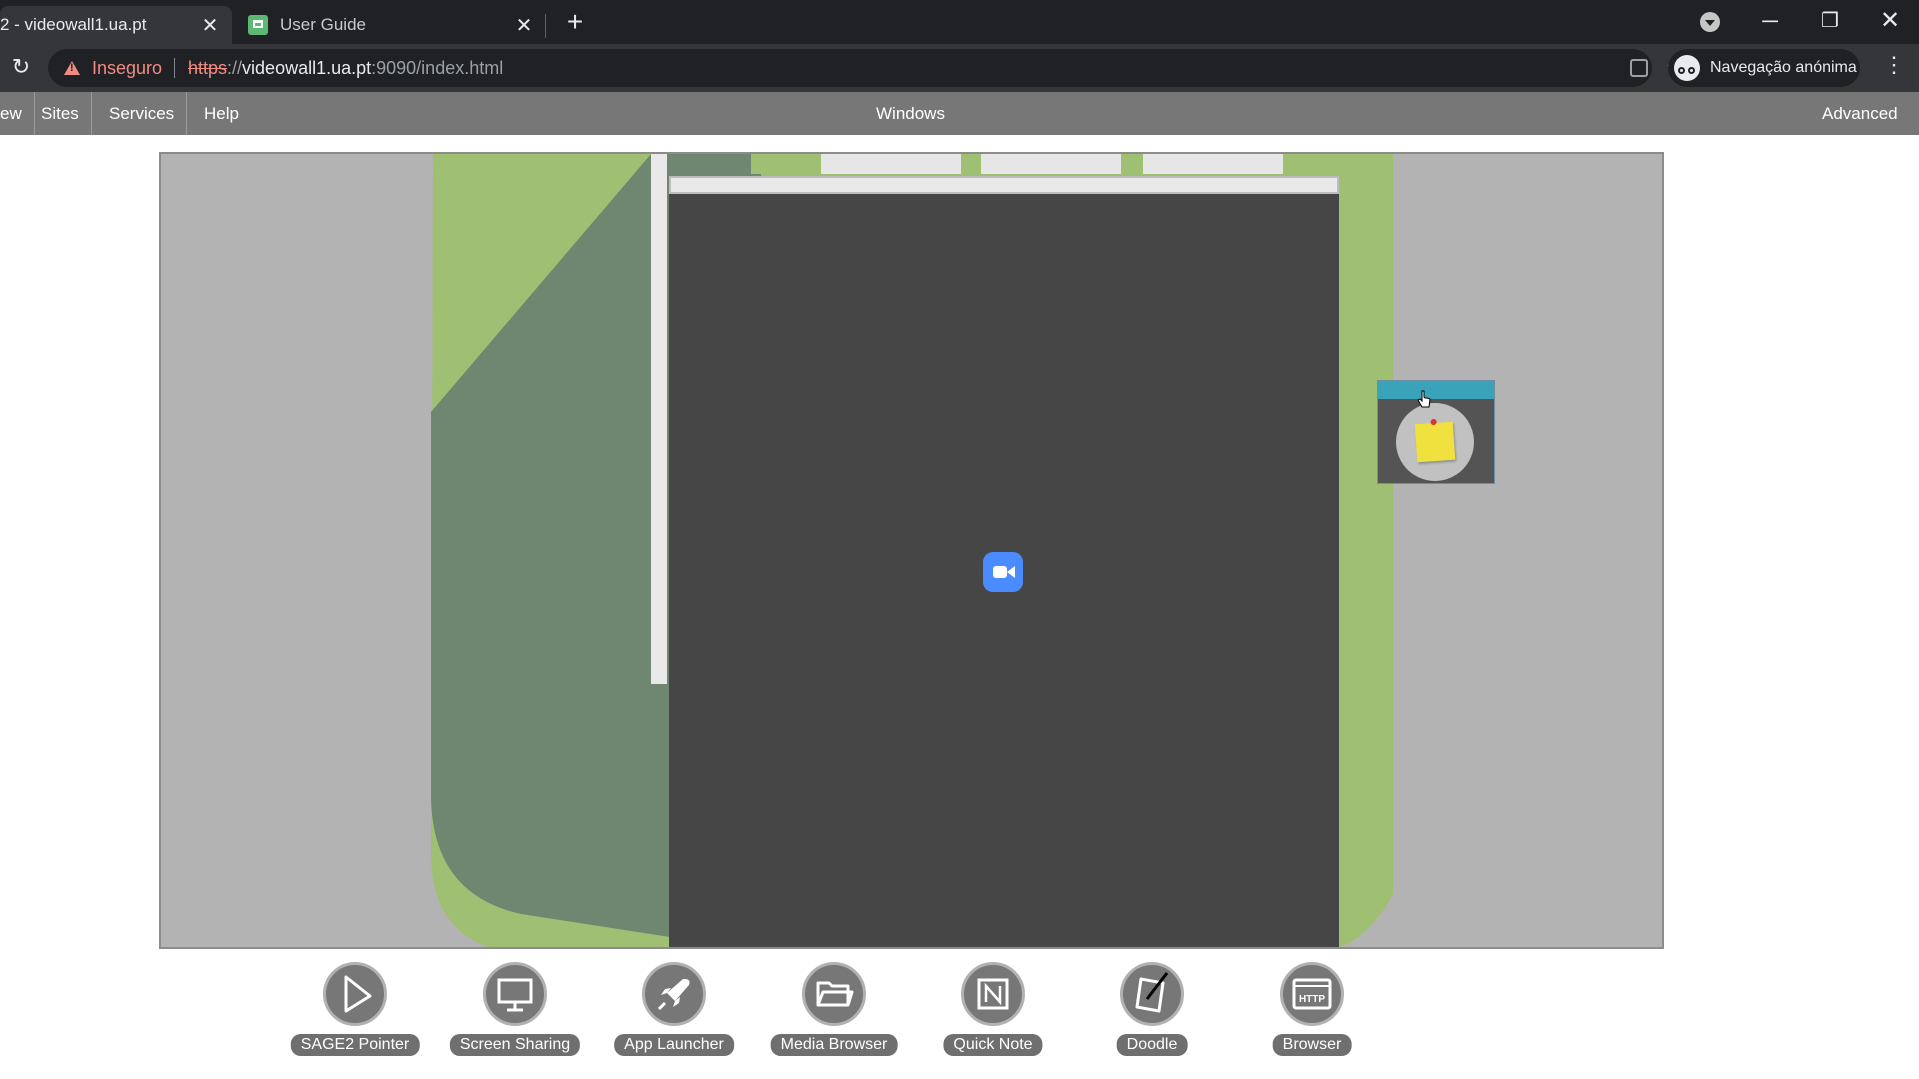 Image resolution: width=1919 pixels, height=1079 pixels. What do you see at coordinates (1312, 1045) in the screenshot?
I see `browser-label: Browser` at bounding box center [1312, 1045].